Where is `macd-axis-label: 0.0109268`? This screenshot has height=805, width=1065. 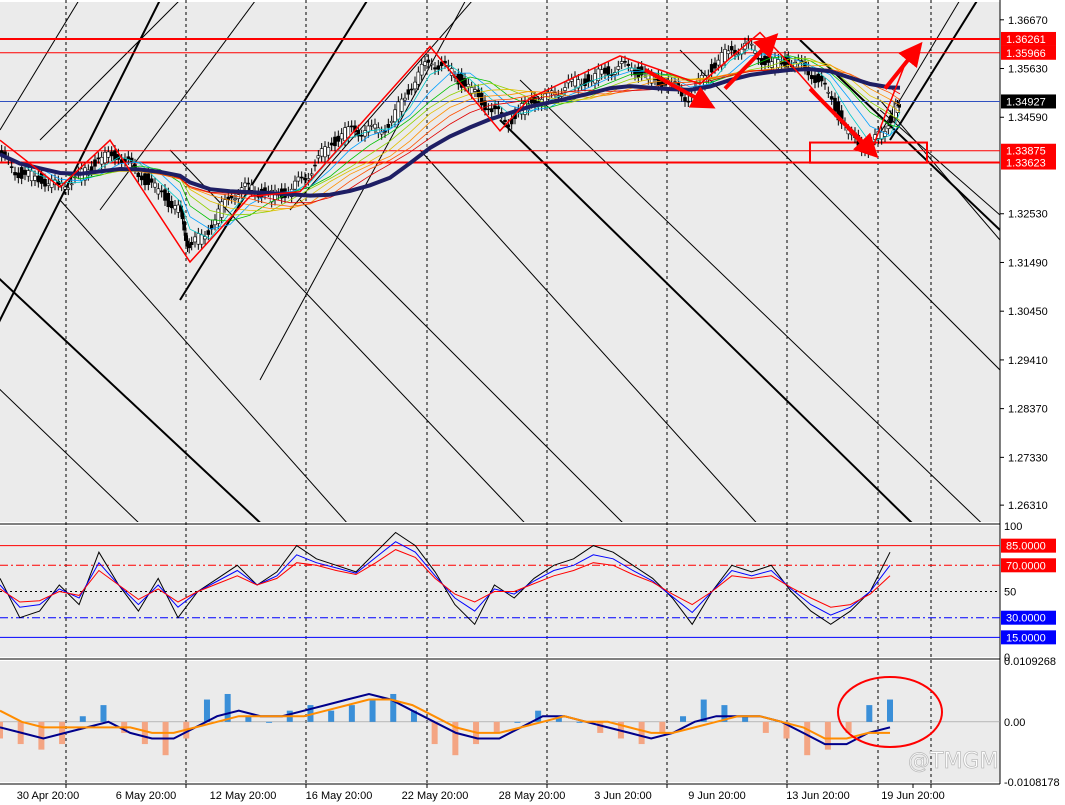 macd-axis-label: 0.0109268 is located at coordinates (1030, 662).